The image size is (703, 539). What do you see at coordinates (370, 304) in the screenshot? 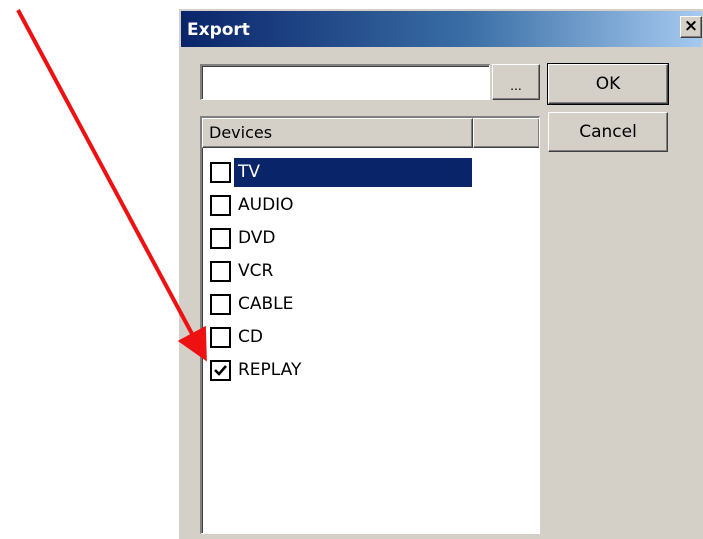
I see `device-row-cable: CABLE` at bounding box center [370, 304].